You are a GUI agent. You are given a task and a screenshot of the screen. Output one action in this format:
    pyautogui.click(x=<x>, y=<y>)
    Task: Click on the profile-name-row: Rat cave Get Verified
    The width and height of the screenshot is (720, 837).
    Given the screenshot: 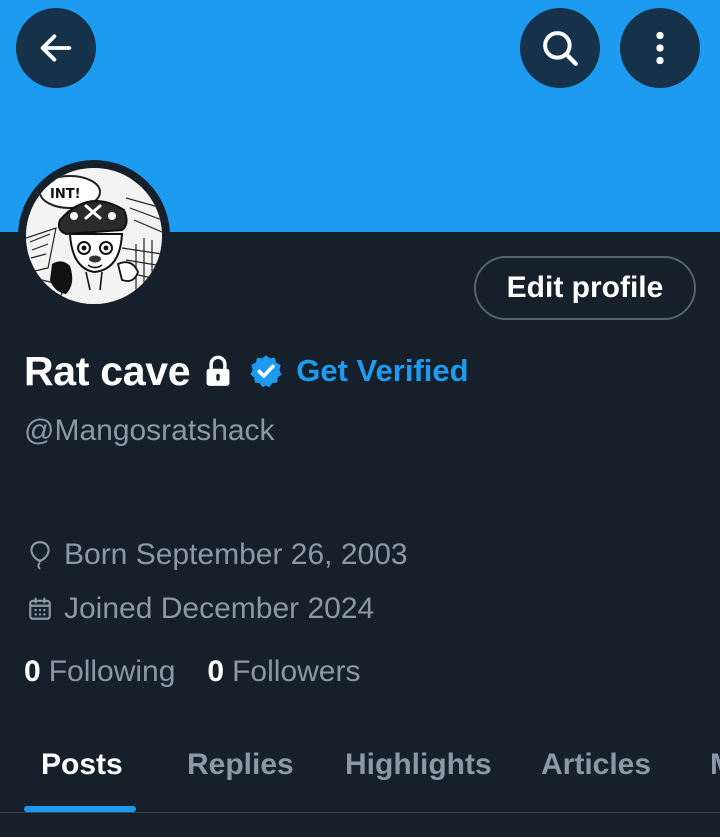 What is the action you would take?
    pyautogui.click(x=246, y=371)
    